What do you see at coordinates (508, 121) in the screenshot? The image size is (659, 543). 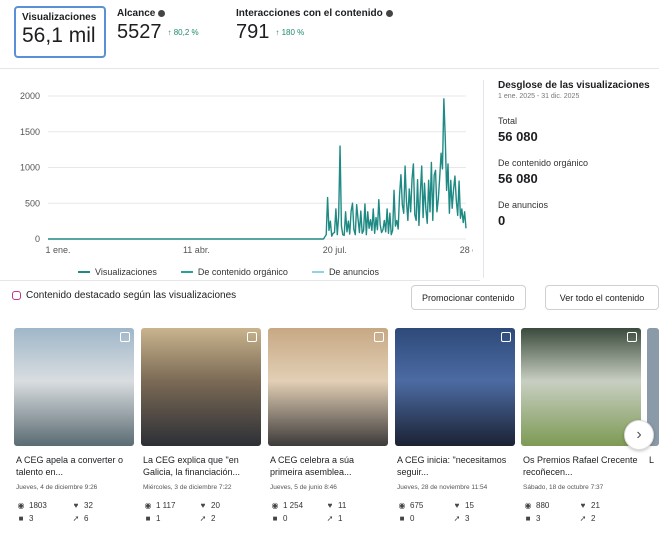 I see `breakdown-label: Total` at bounding box center [508, 121].